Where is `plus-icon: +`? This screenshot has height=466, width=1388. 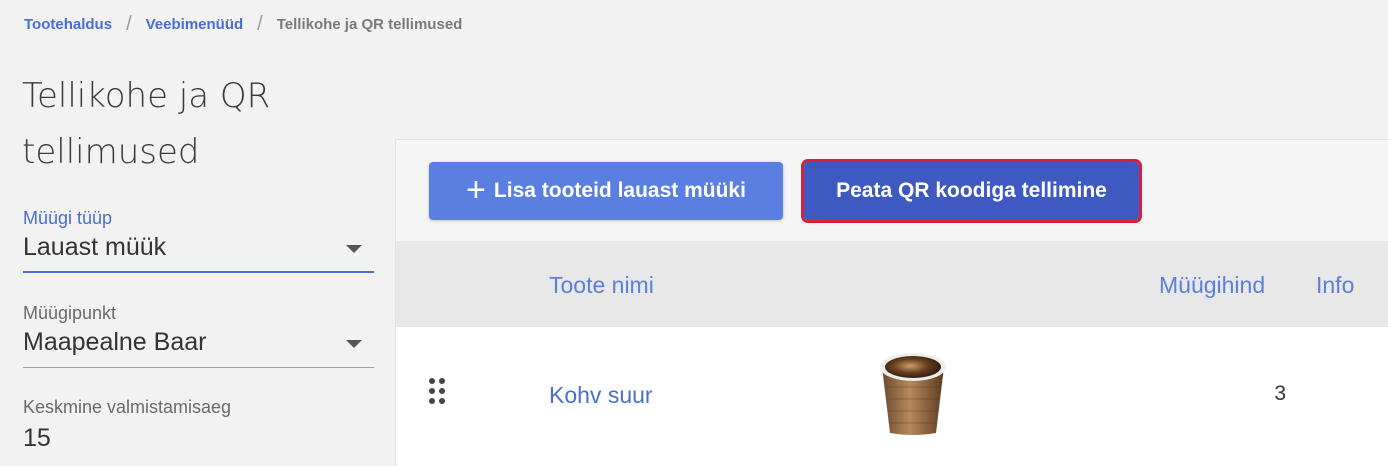 plus-icon: + is located at coordinates (476, 189).